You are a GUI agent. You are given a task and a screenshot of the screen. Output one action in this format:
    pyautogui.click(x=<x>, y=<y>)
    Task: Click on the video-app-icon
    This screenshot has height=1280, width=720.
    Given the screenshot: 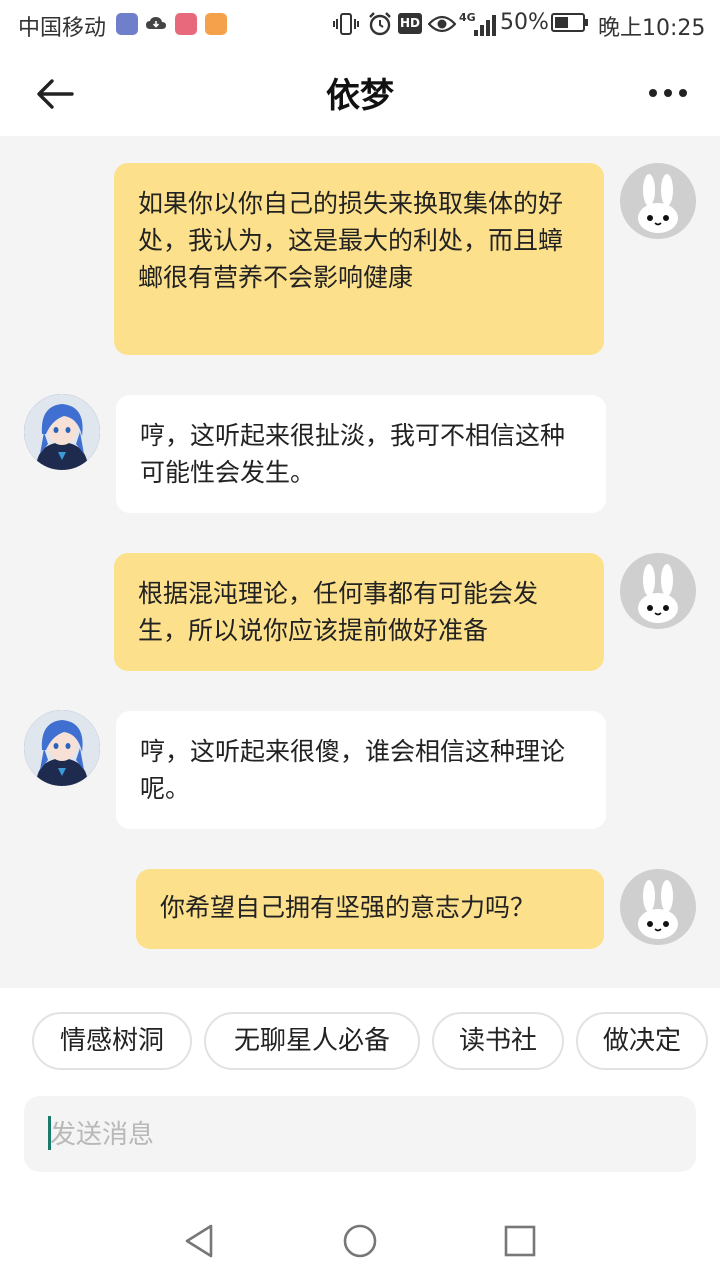 What is the action you would take?
    pyautogui.click(x=216, y=24)
    